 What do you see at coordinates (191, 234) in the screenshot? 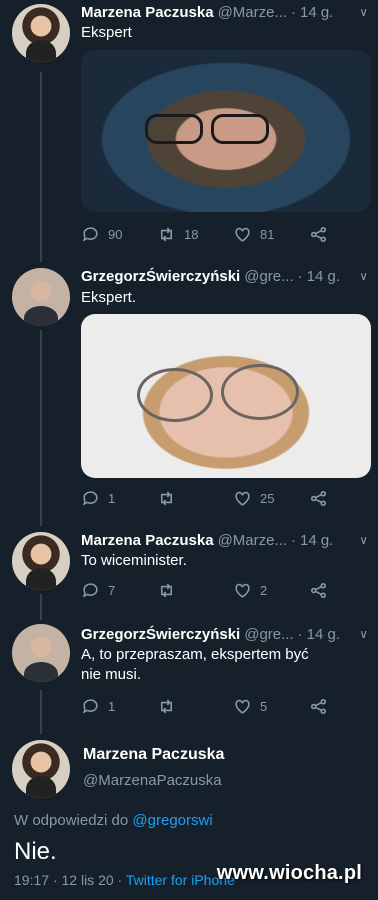
I see `retweet-count: 18` at bounding box center [191, 234].